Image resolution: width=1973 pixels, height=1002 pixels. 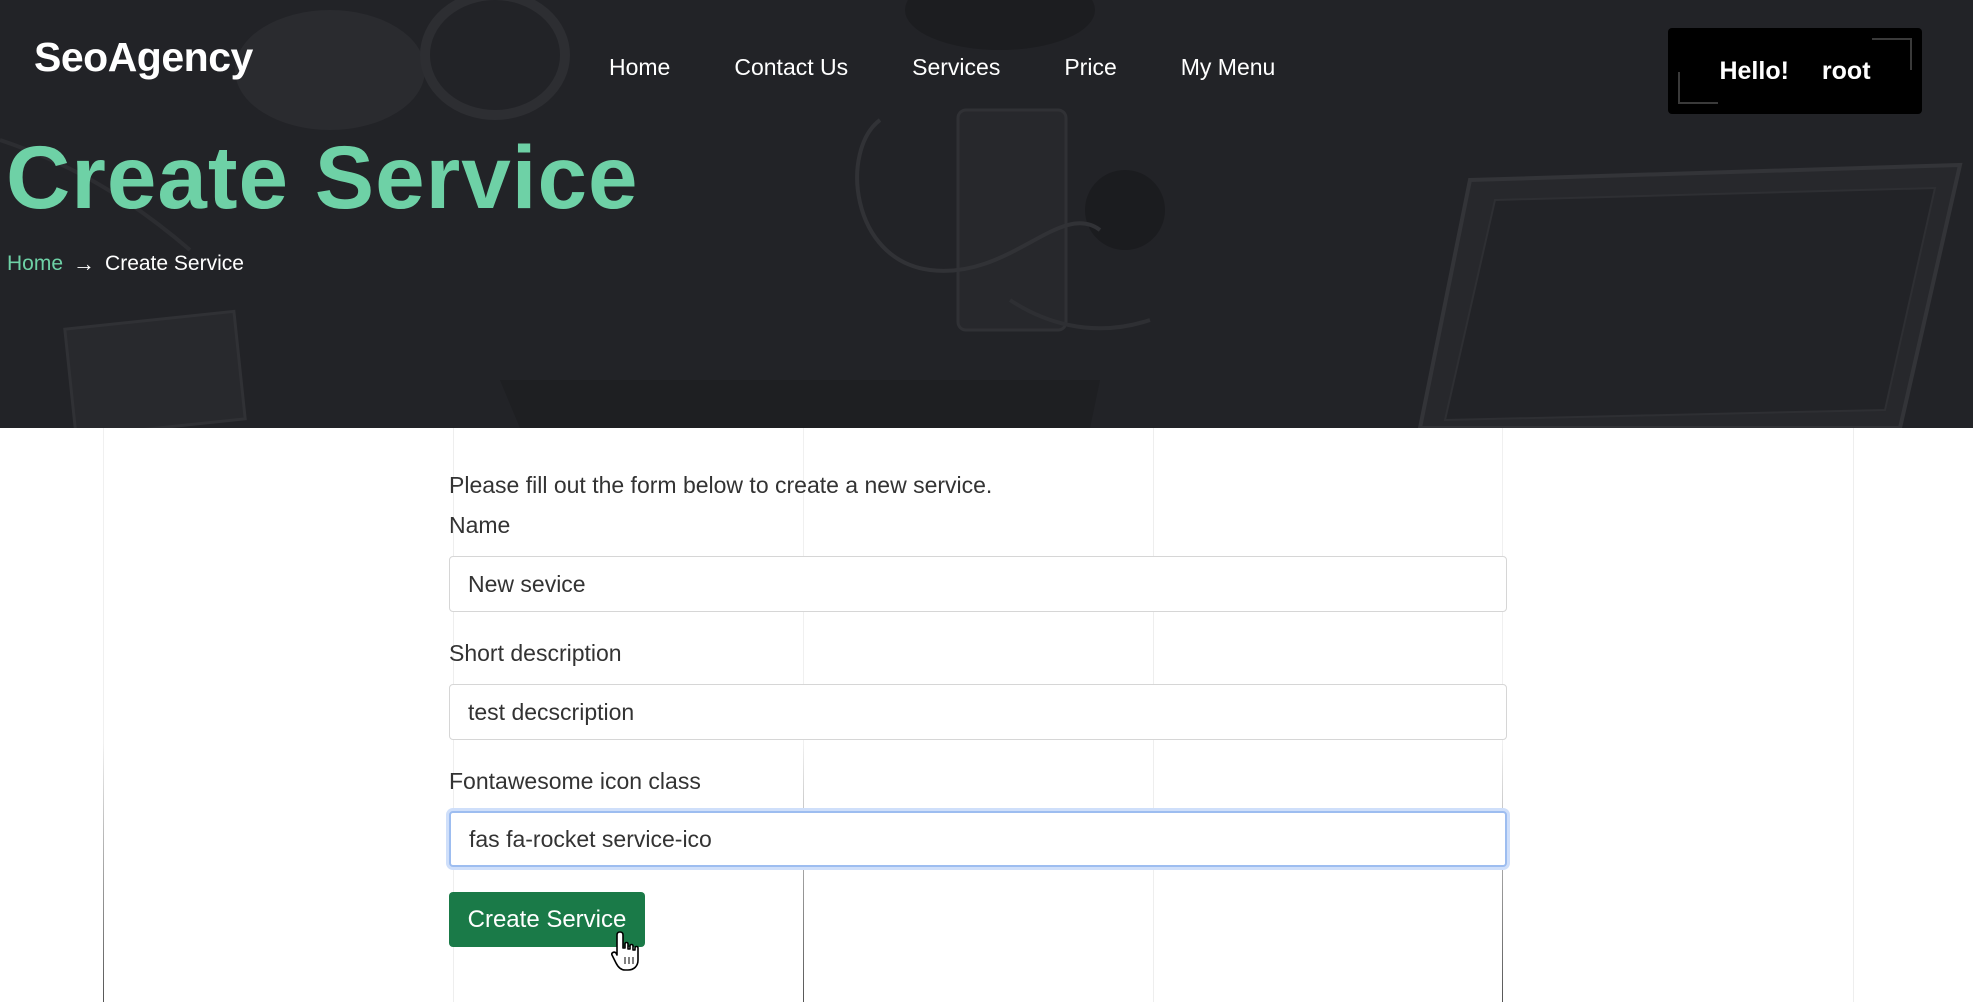 What do you see at coordinates (791, 67) in the screenshot?
I see `nav-item-contact-us: Contact Us` at bounding box center [791, 67].